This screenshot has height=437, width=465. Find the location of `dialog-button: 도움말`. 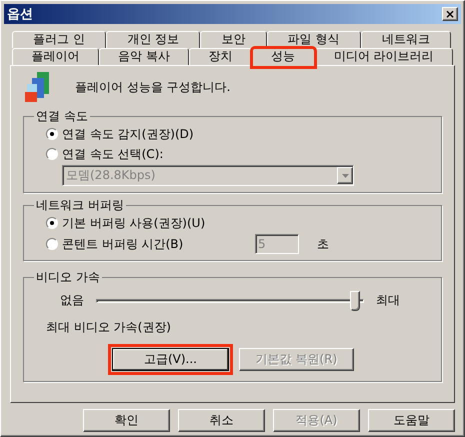

dialog-button: 도움말 is located at coordinates (411, 420).